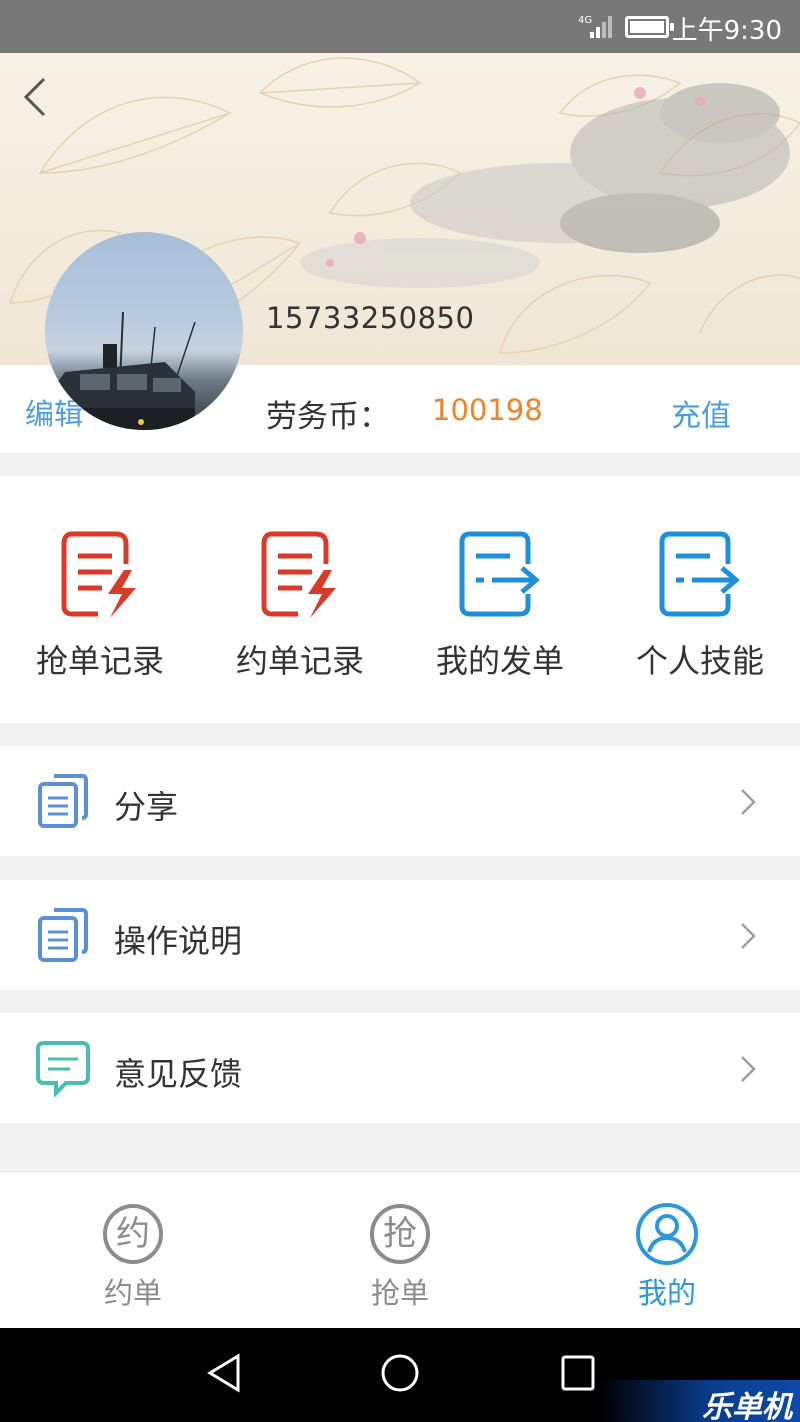 The width and height of the screenshot is (800, 1422). I want to click on quick-action-grab-records: 抢单记录, so click(100, 599).